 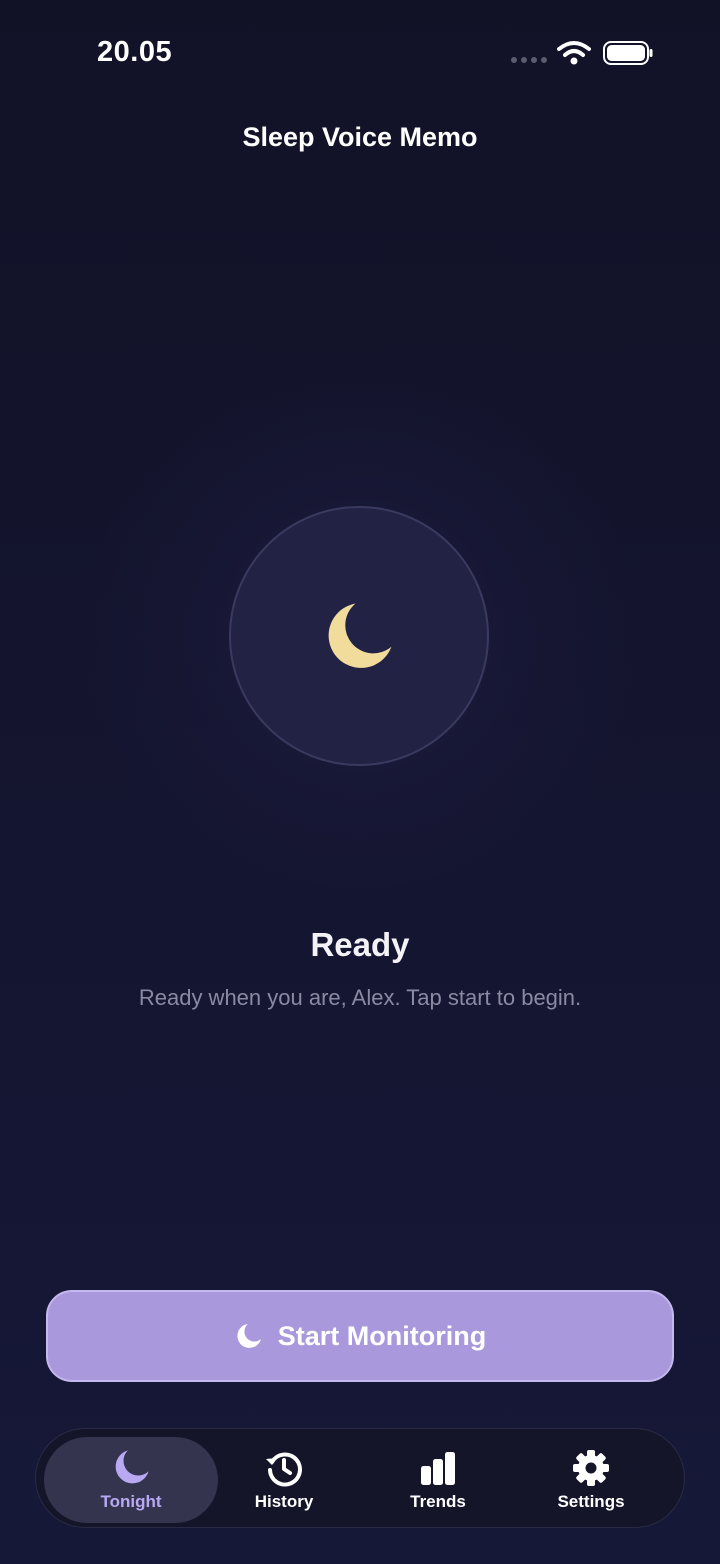 What do you see at coordinates (360, 137) in the screenshot?
I see `app-title: Sleep Voice Memo` at bounding box center [360, 137].